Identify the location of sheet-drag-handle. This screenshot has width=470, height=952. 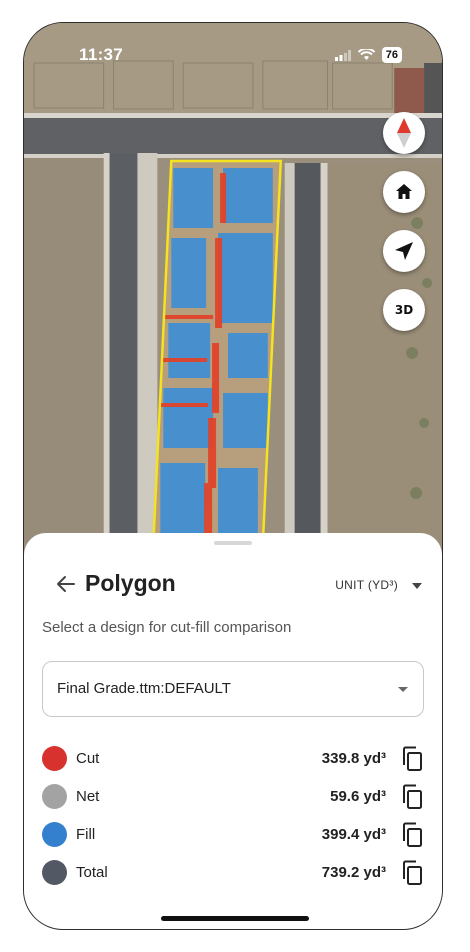
(233, 543).